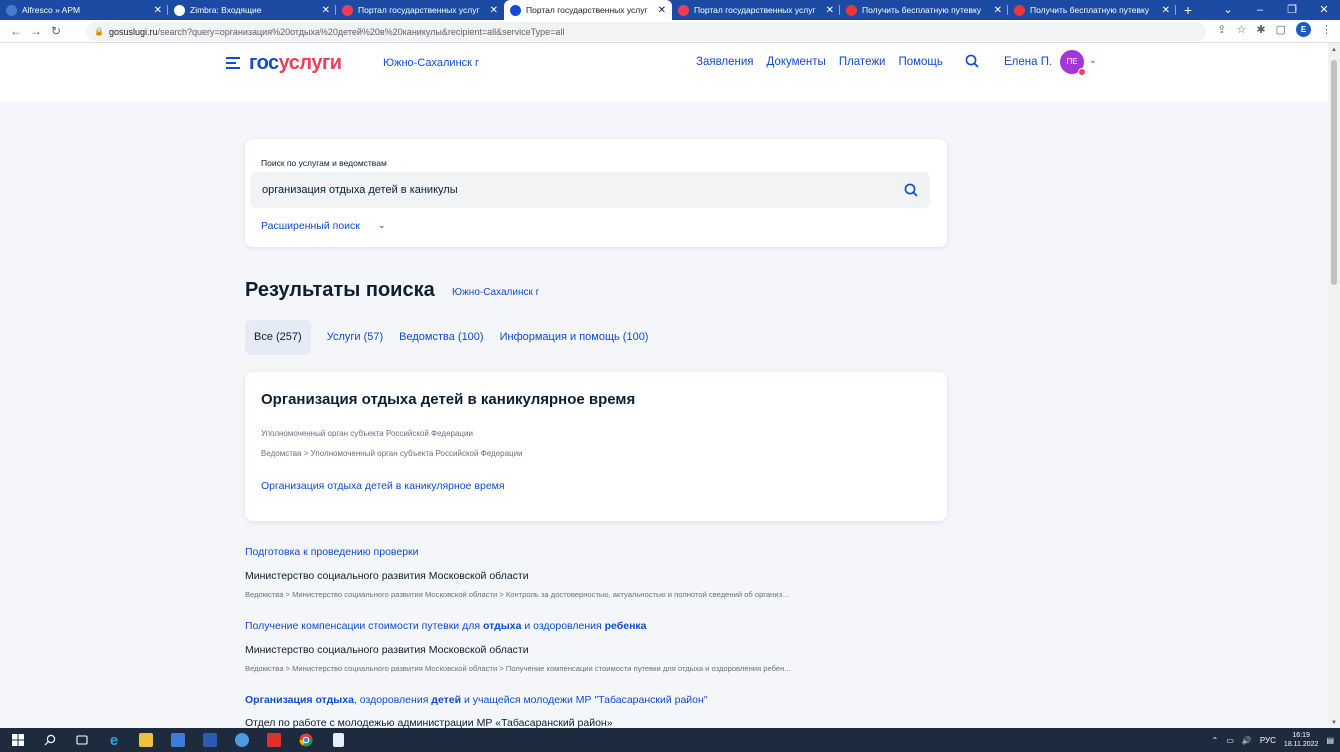  What do you see at coordinates (441, 337) in the screenshot?
I see `filter-departments: Ведомства (100)` at bounding box center [441, 337].